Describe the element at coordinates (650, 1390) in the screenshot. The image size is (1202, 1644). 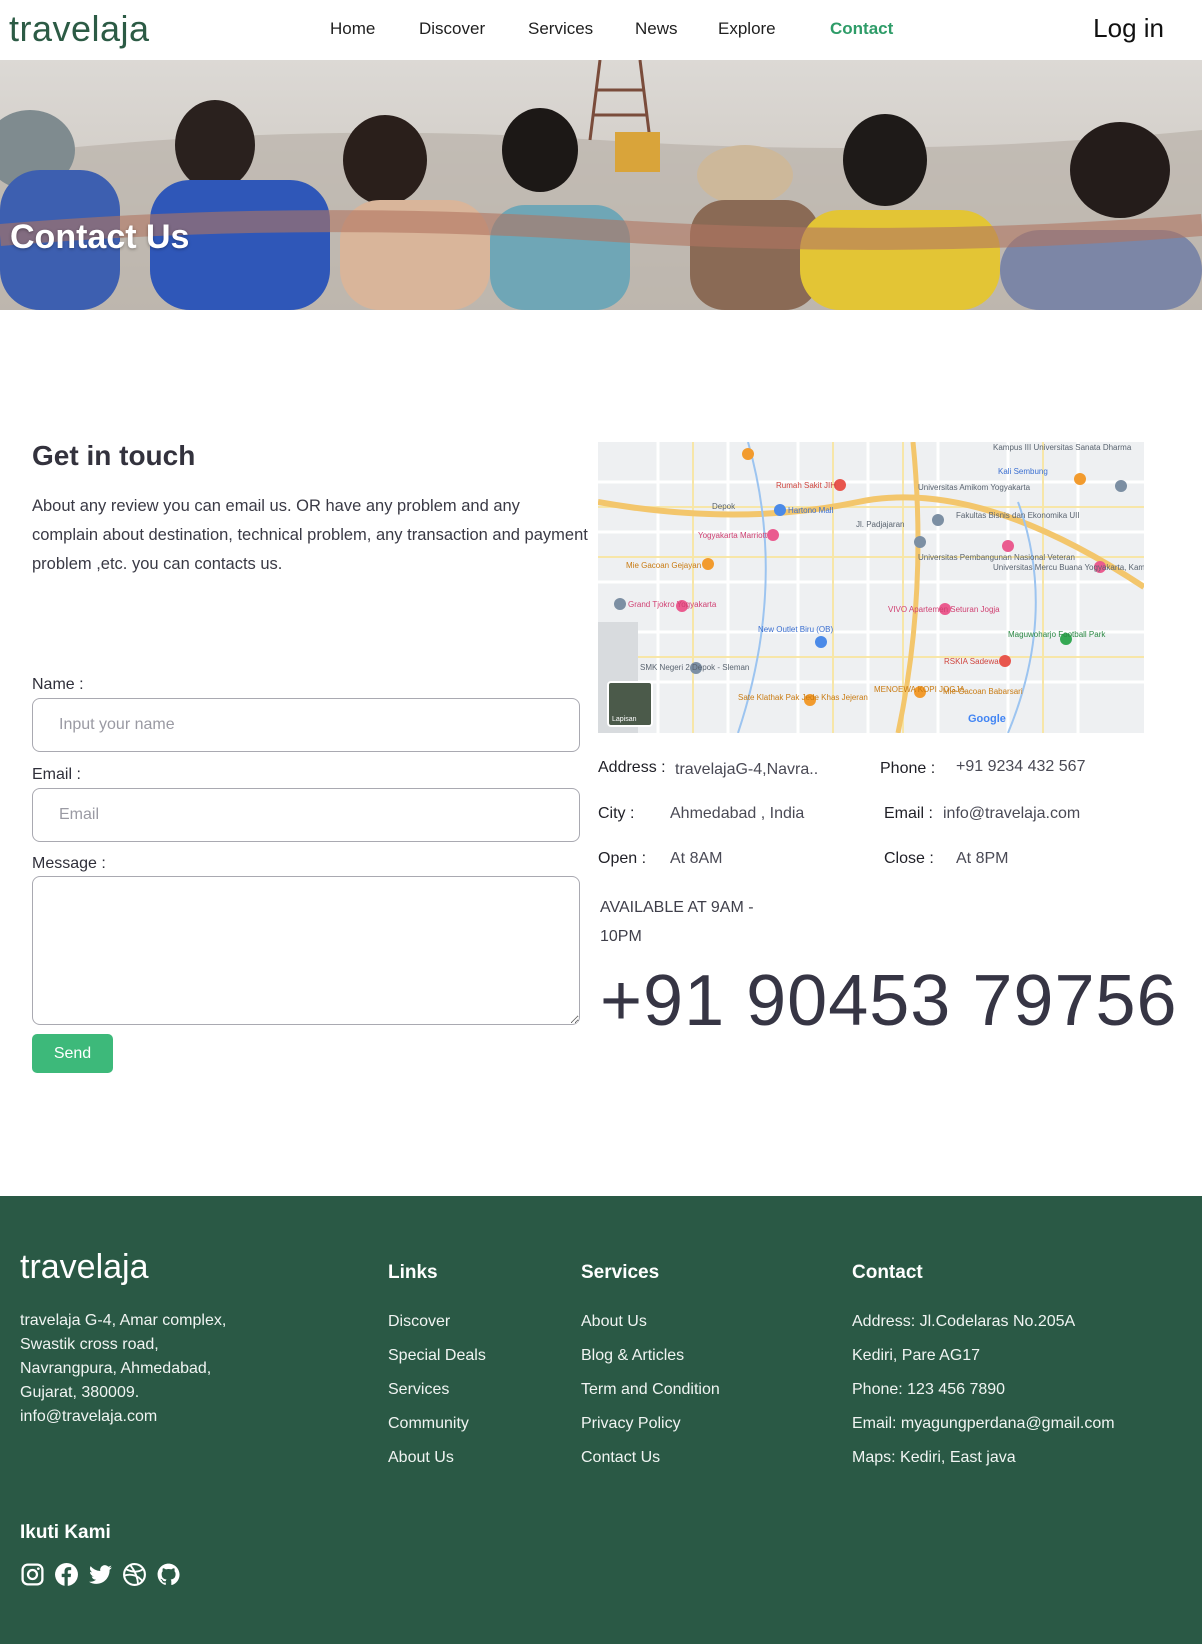
I see `footer-service-terms: Term and Condition` at that location.